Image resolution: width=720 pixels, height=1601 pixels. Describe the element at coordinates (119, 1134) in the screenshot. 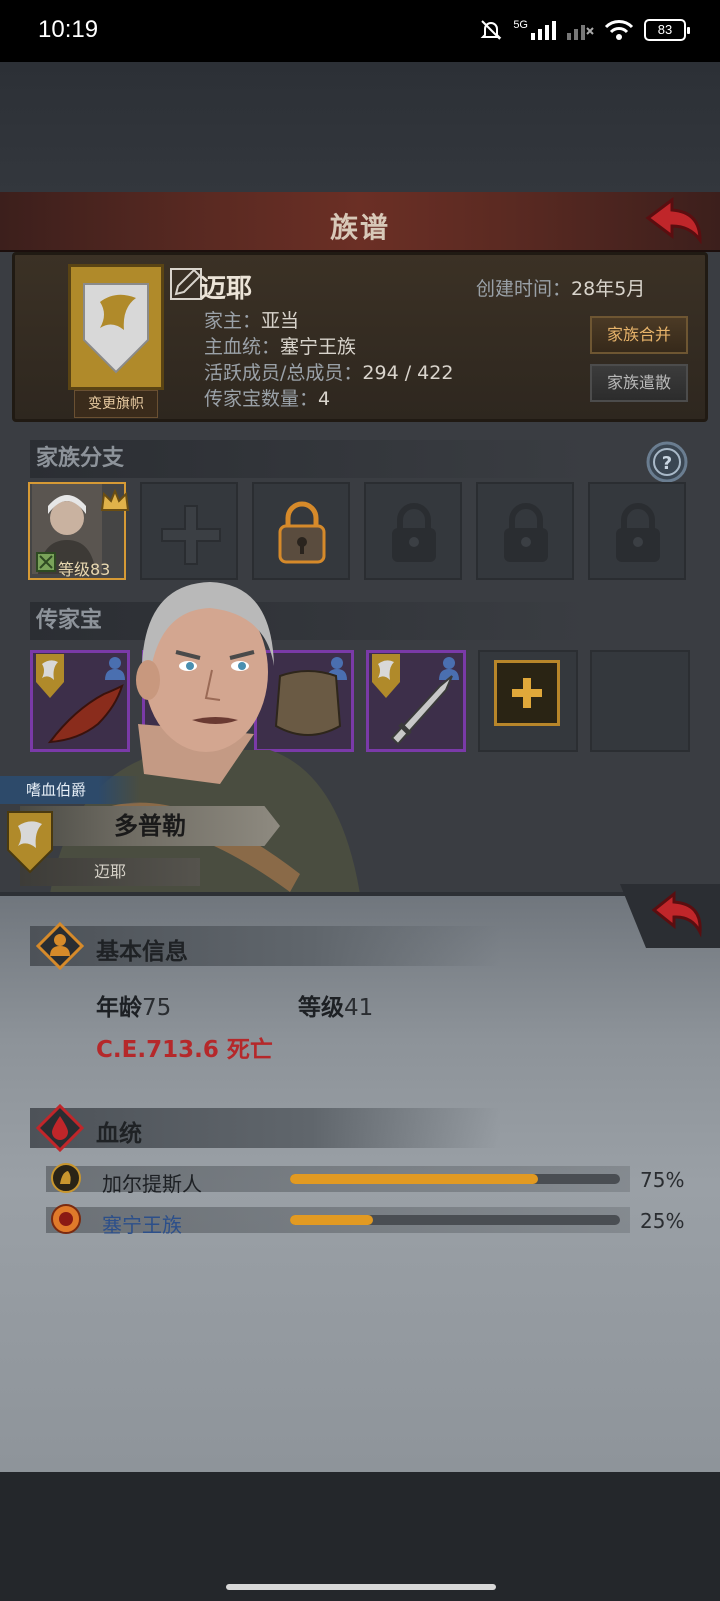

I see `bloodline-title: 血统` at that location.